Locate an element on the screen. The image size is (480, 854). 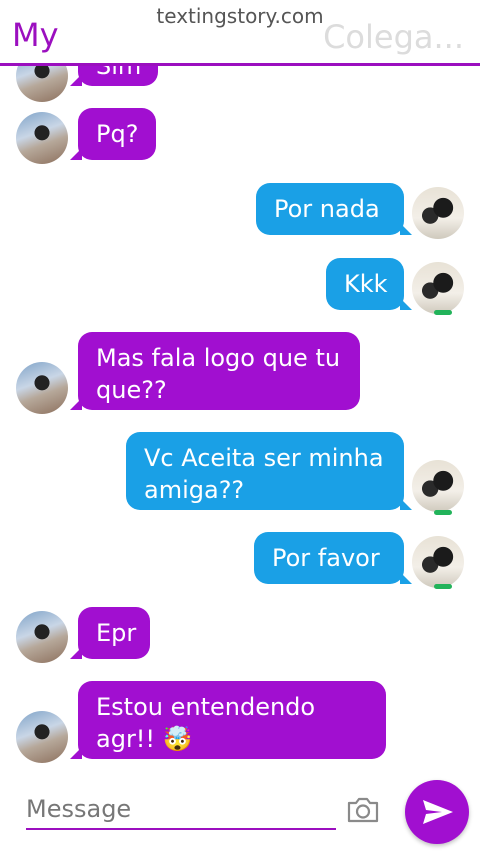
message-bubble-incoming: Epr is located at coordinates (110, 633).